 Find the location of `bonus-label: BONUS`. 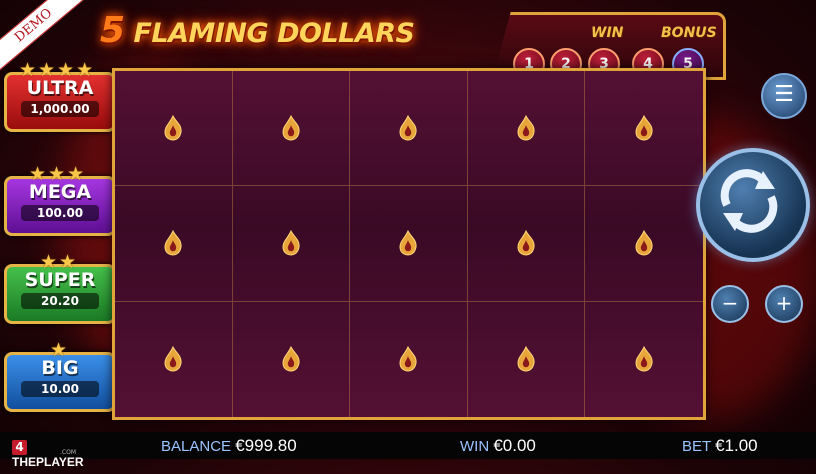

bonus-label: BONUS is located at coordinates (689, 33).